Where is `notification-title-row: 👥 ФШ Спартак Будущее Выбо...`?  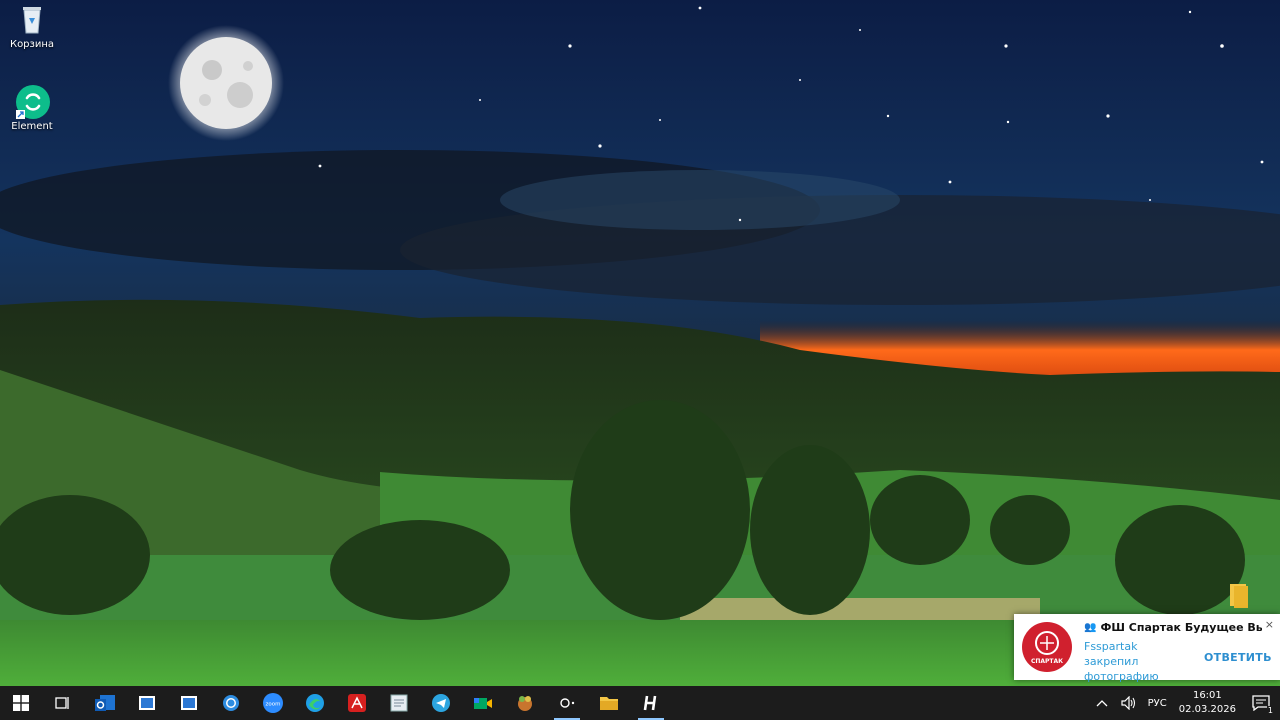 notification-title-row: 👥 ФШ Спартак Будущее Выбо... is located at coordinates (1173, 627).